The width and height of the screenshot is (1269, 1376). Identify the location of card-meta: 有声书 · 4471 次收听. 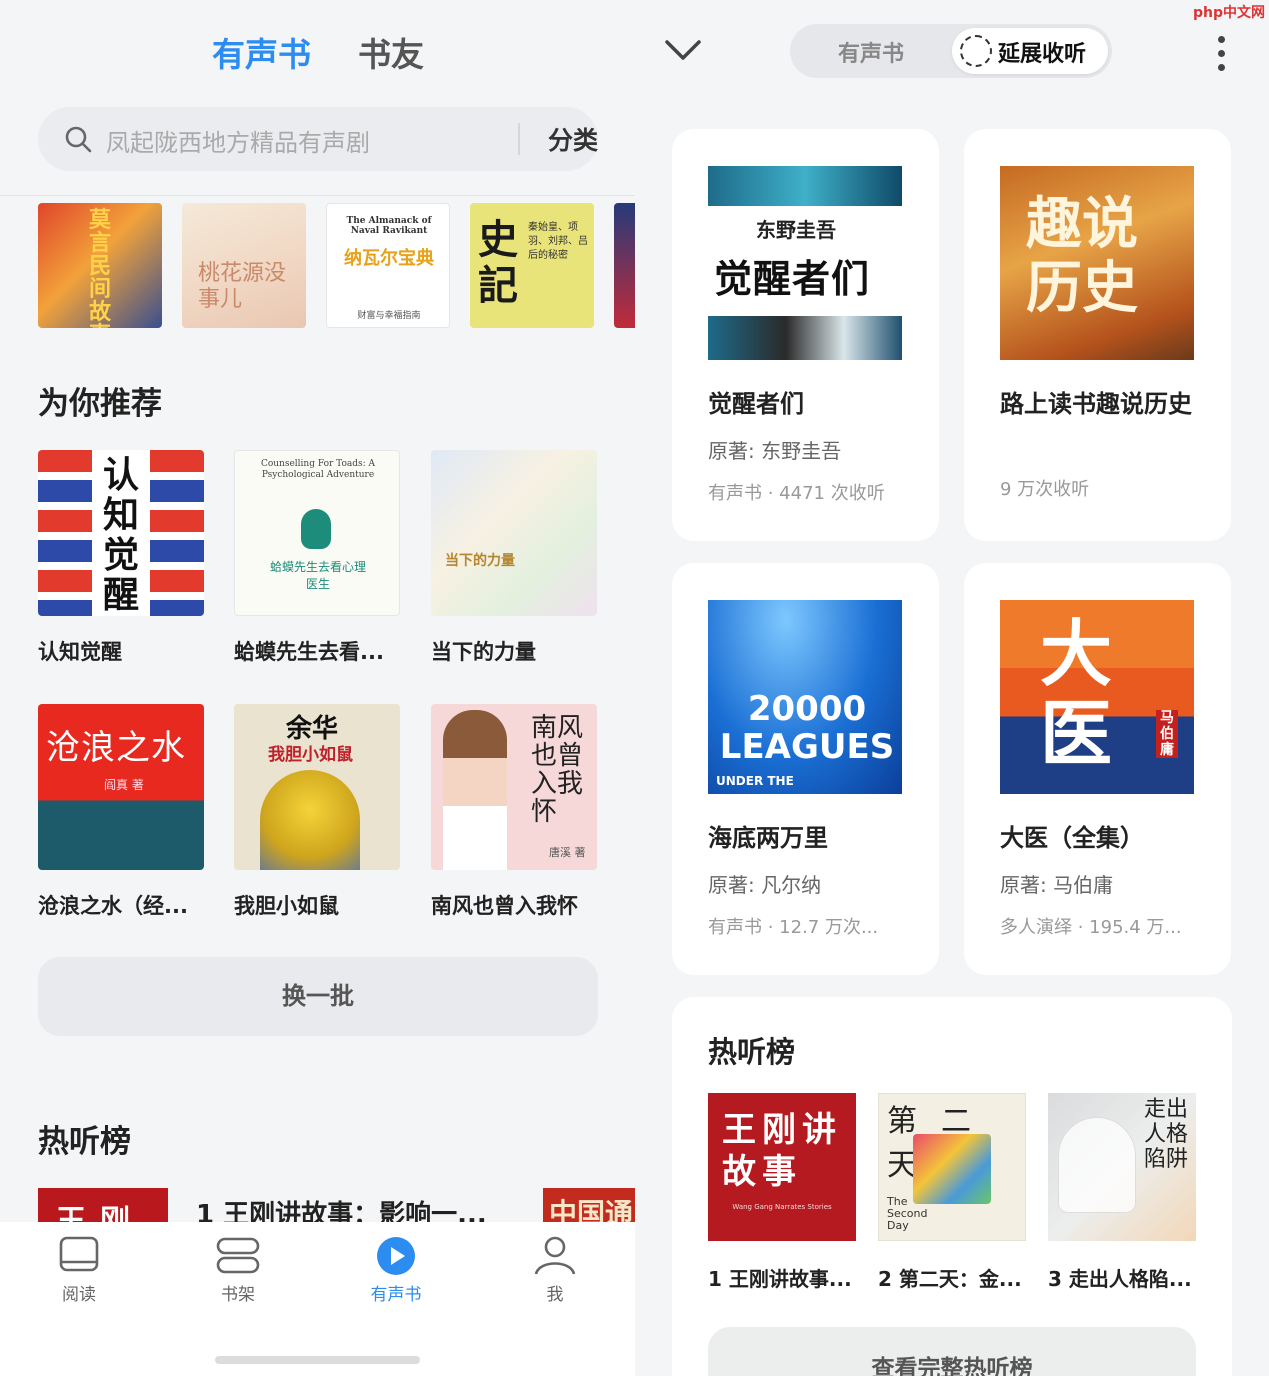
(796, 493).